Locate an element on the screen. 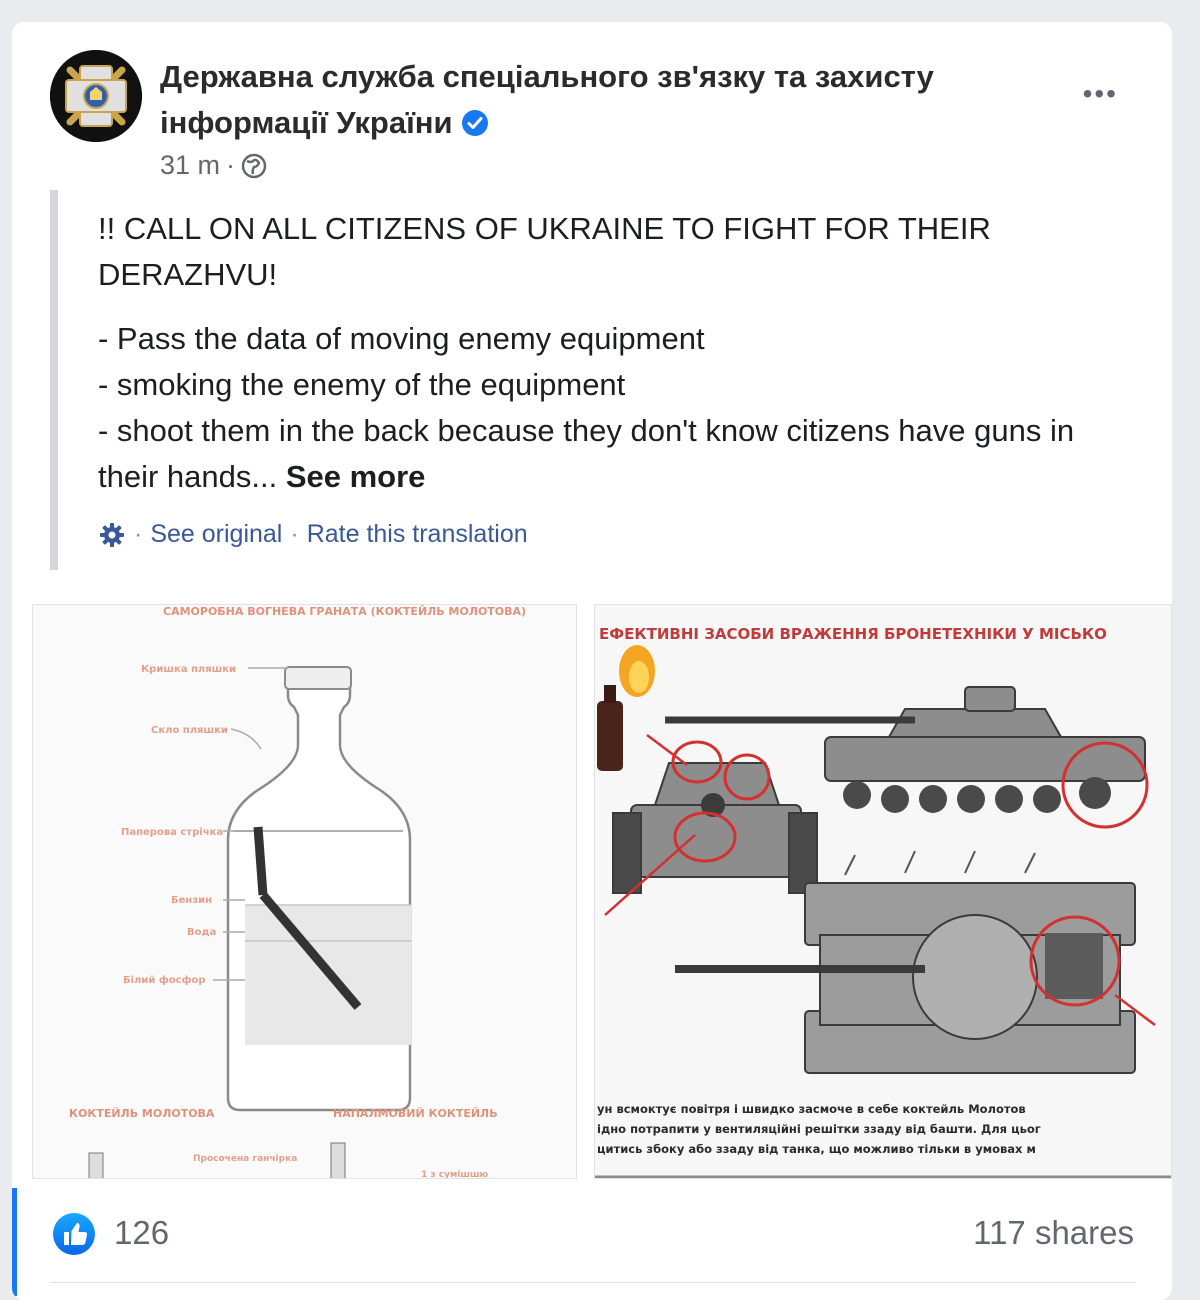 This screenshot has width=1200, height=1300. label-water: Вода is located at coordinates (201, 932).